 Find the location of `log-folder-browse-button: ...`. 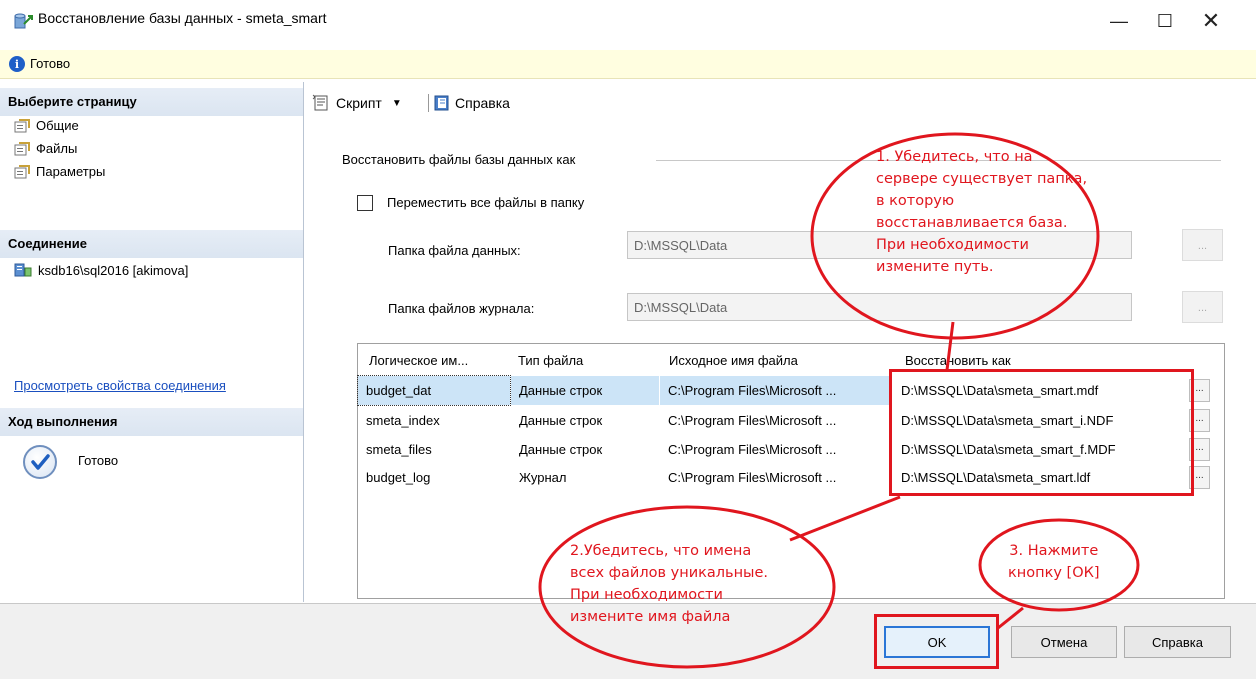

log-folder-browse-button: ... is located at coordinates (1202, 307).